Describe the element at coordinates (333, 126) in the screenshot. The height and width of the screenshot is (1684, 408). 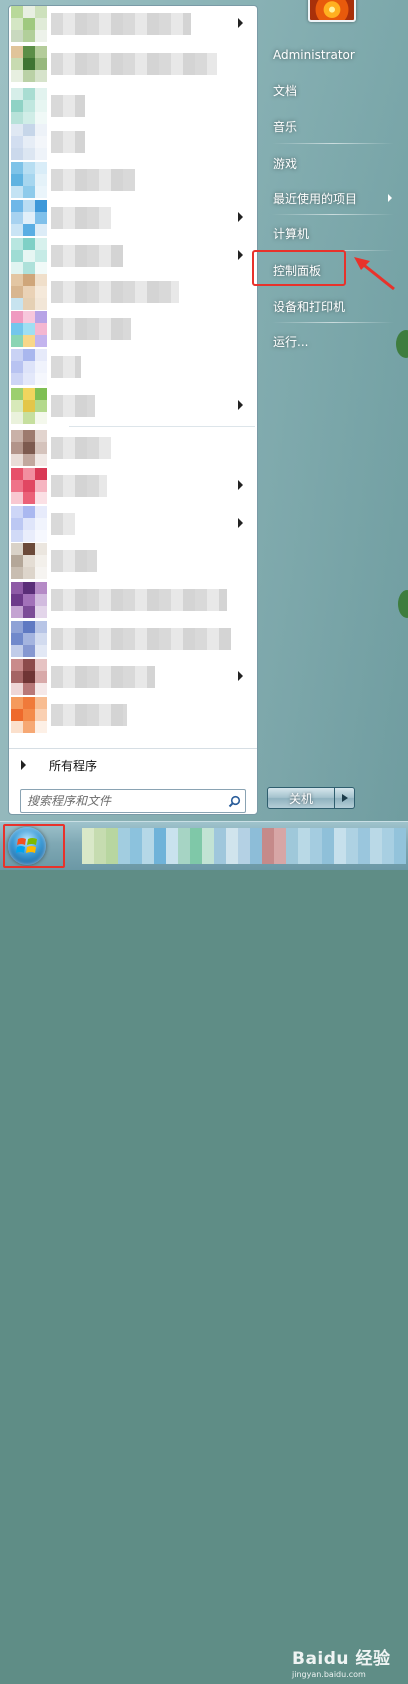
I see `music-item: 音乐` at that location.